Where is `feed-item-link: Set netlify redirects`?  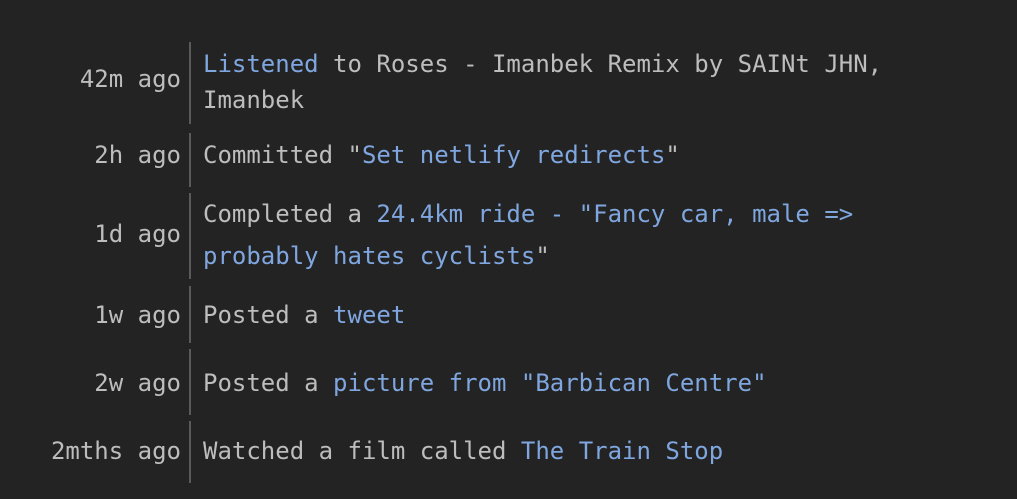
feed-item-link: Set netlify redirects is located at coordinates (513, 155).